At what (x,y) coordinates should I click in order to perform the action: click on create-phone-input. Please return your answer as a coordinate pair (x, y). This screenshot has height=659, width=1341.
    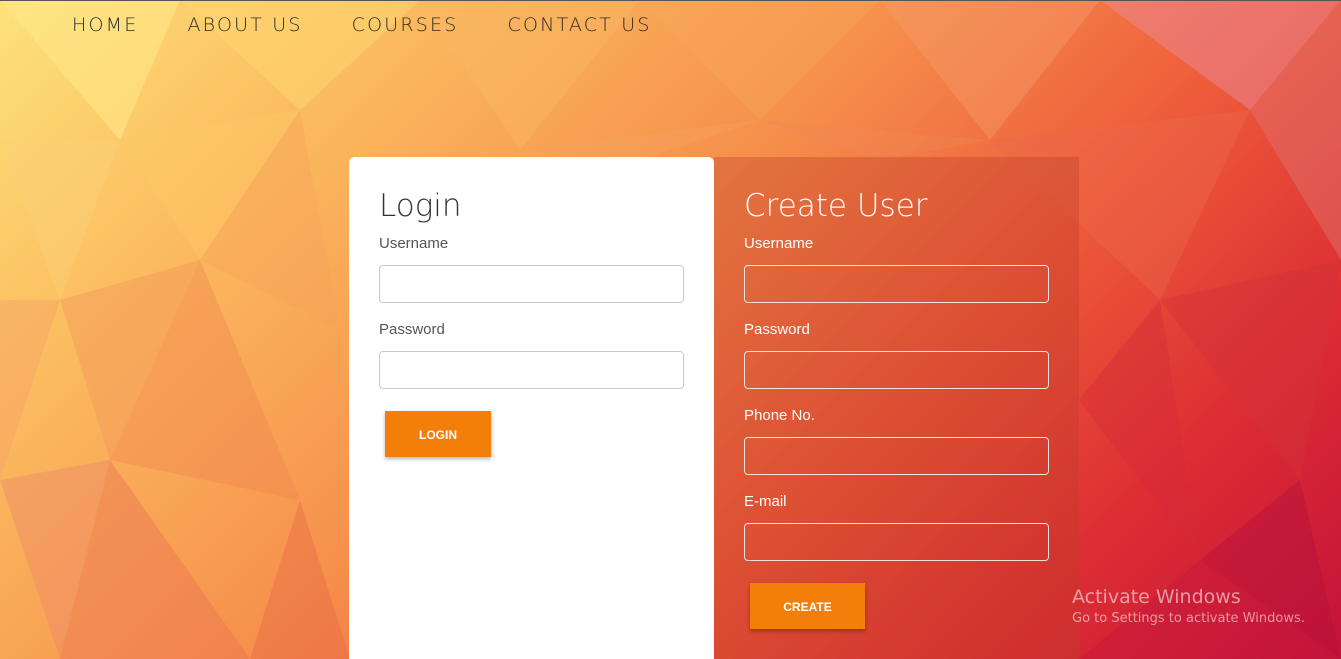
    Looking at the image, I should click on (896, 456).